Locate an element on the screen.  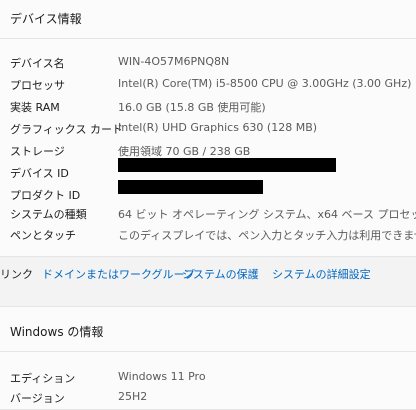
spec-key: プロダクト ID is located at coordinates (45, 195).